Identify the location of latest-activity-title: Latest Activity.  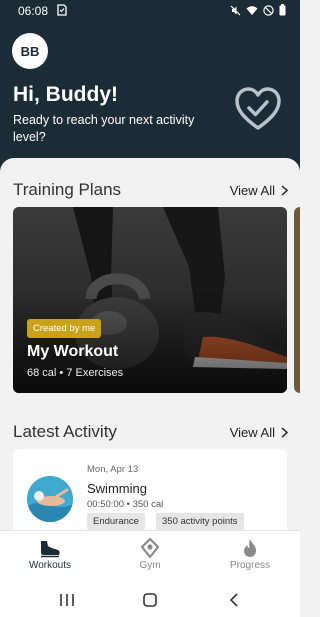
(65, 431).